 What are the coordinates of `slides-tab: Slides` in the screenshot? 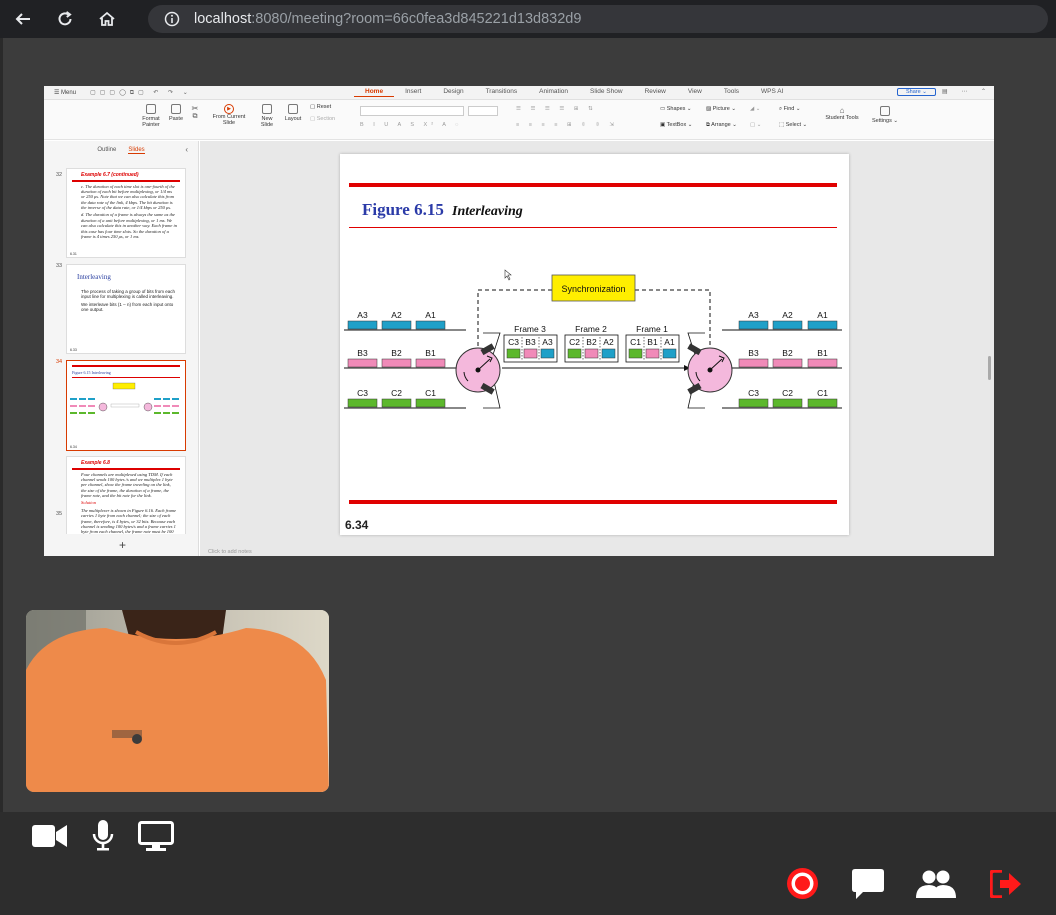 It's located at (136, 150).